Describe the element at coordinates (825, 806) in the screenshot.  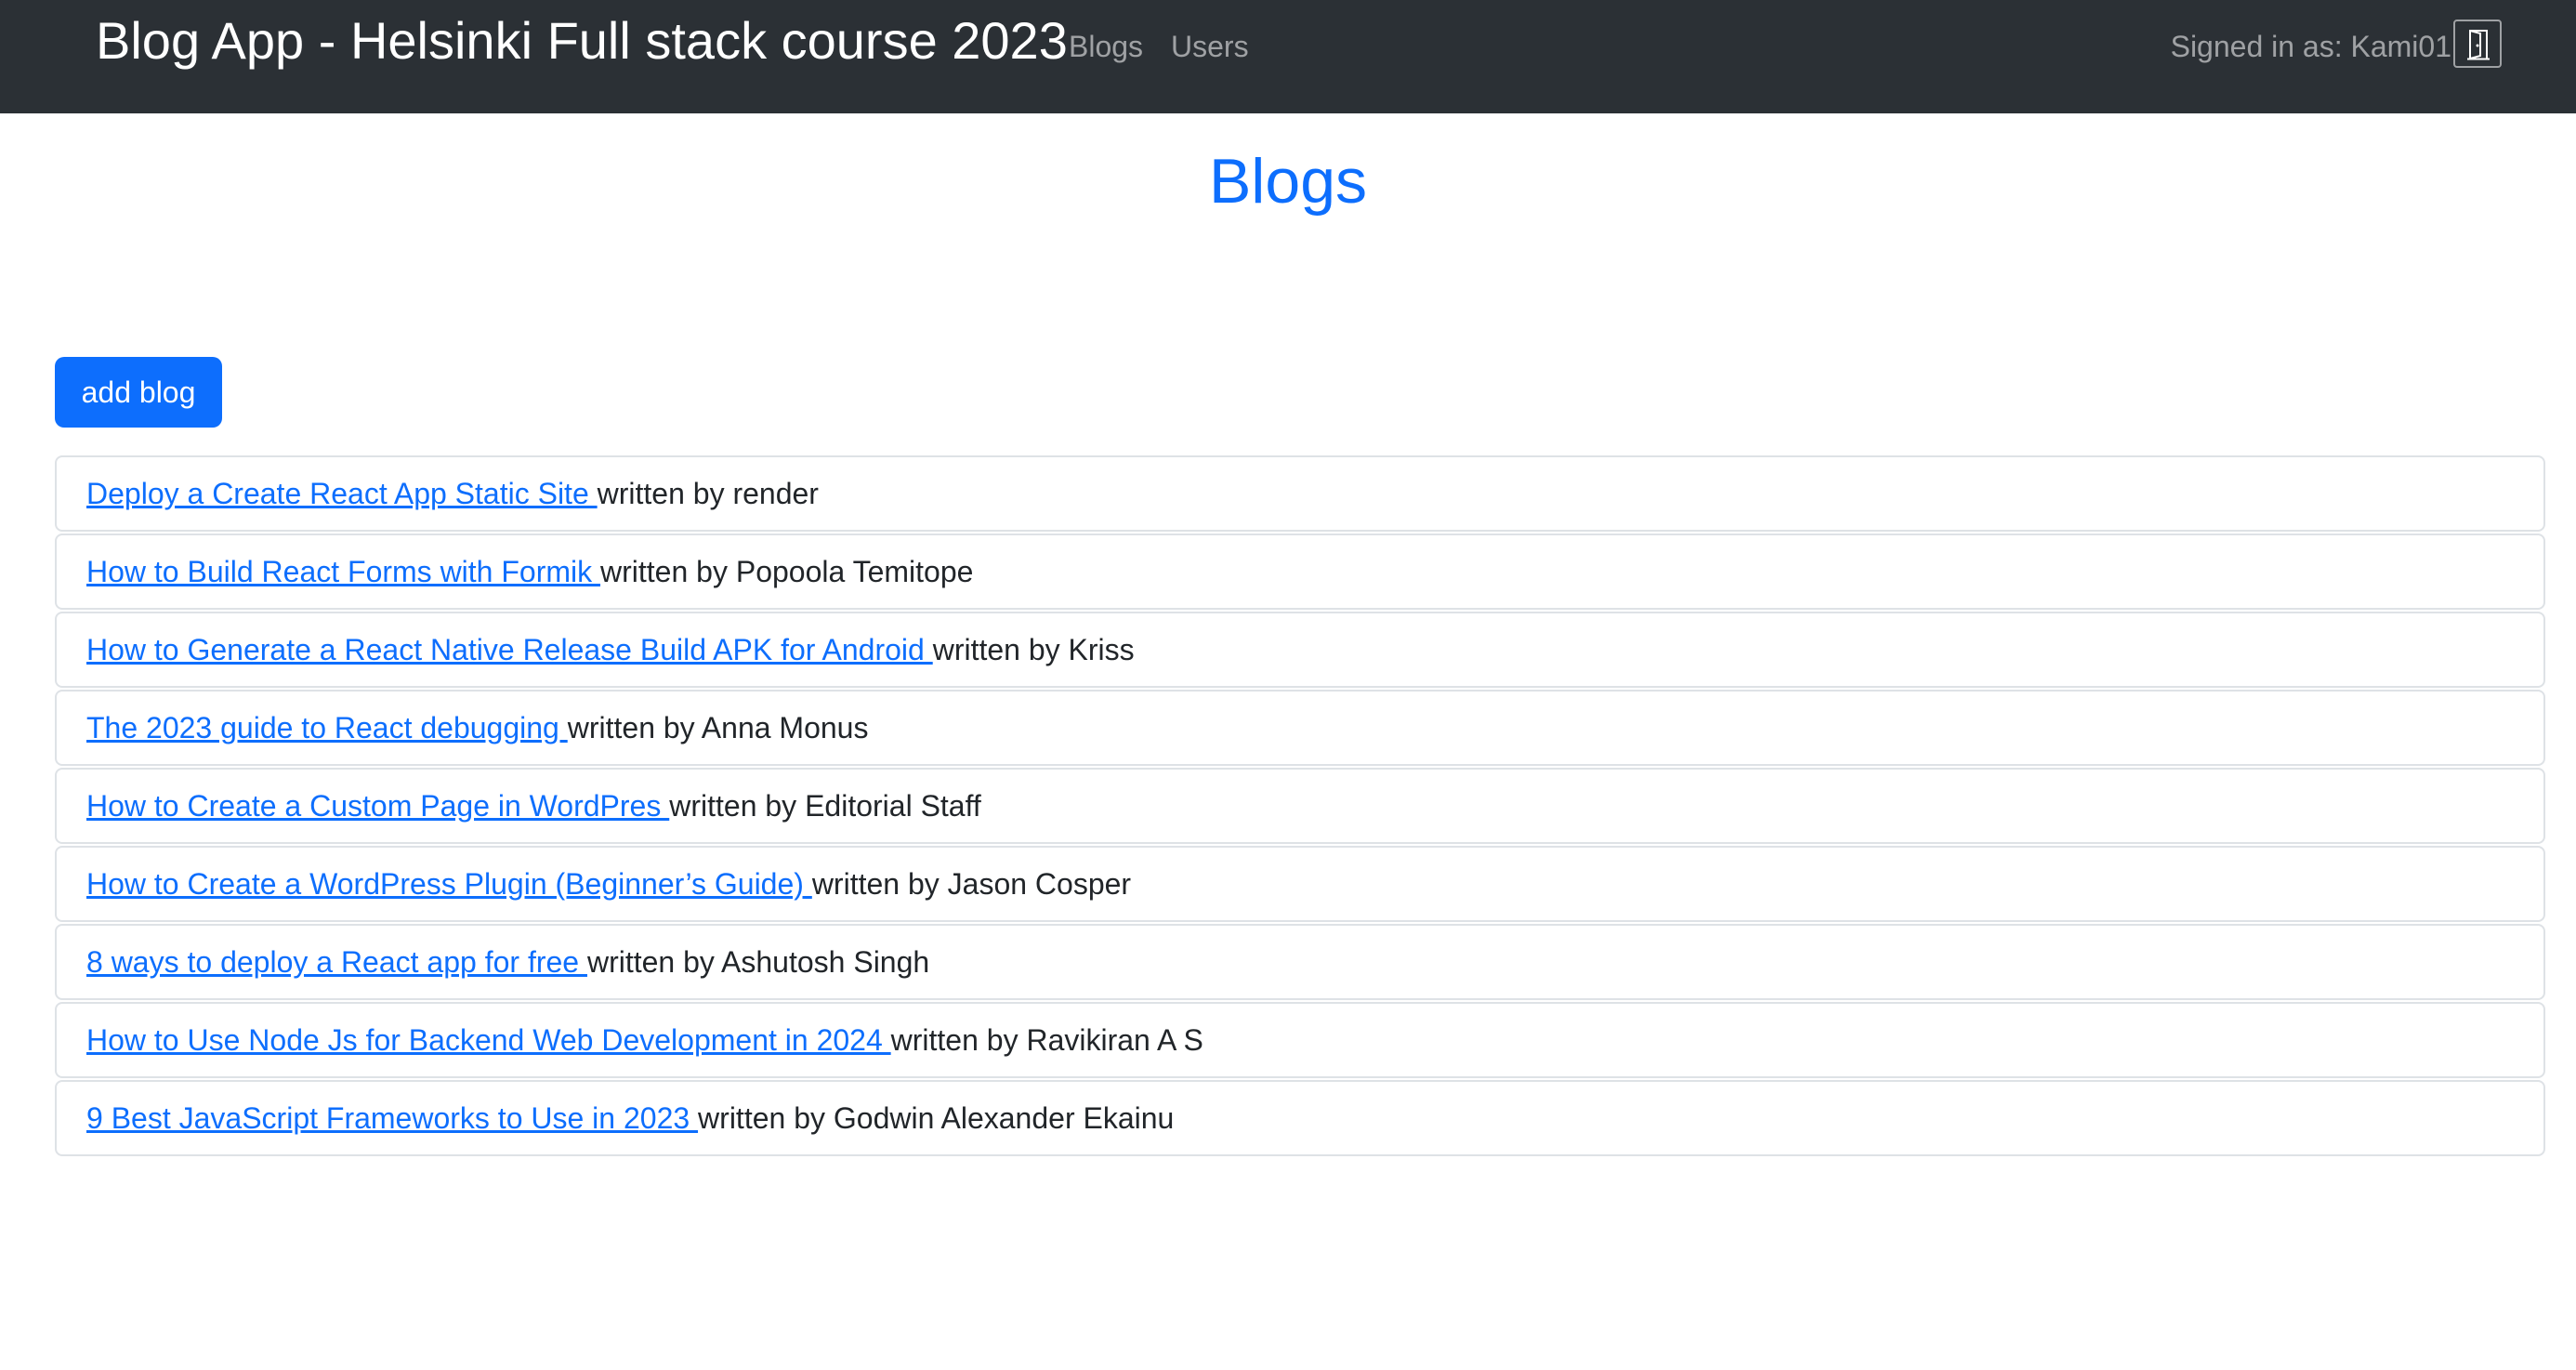
I see `blog-author: written by Editorial Staff` at that location.